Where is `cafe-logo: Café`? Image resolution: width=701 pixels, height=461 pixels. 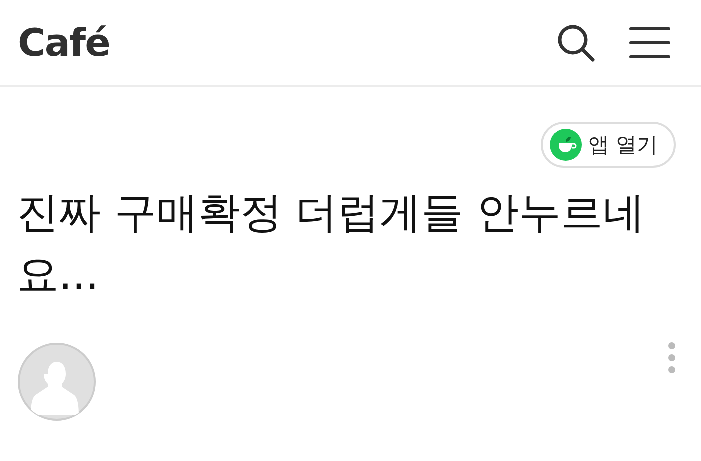 cafe-logo: Café is located at coordinates (64, 42).